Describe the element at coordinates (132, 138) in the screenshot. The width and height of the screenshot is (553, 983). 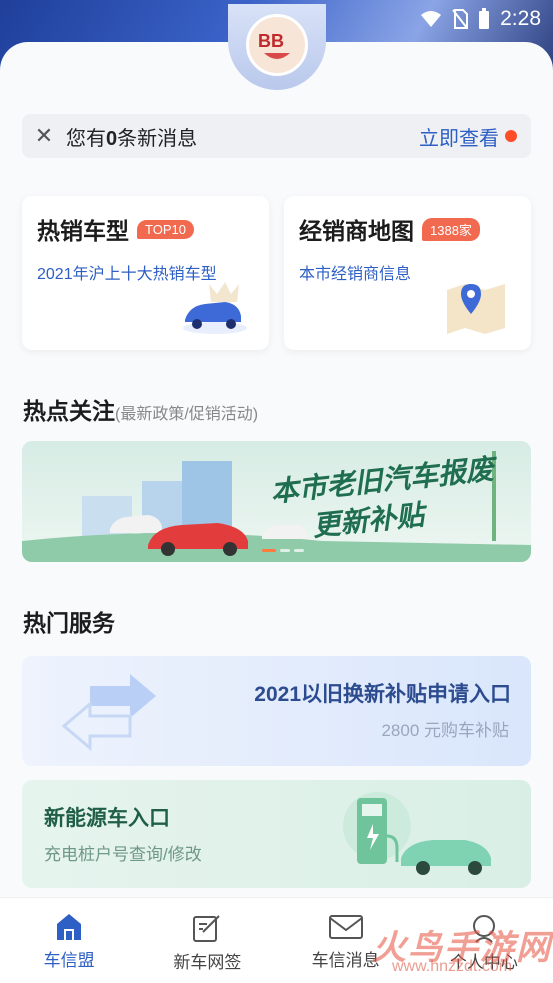
I see `notification-text: 您有0条新消息` at that location.